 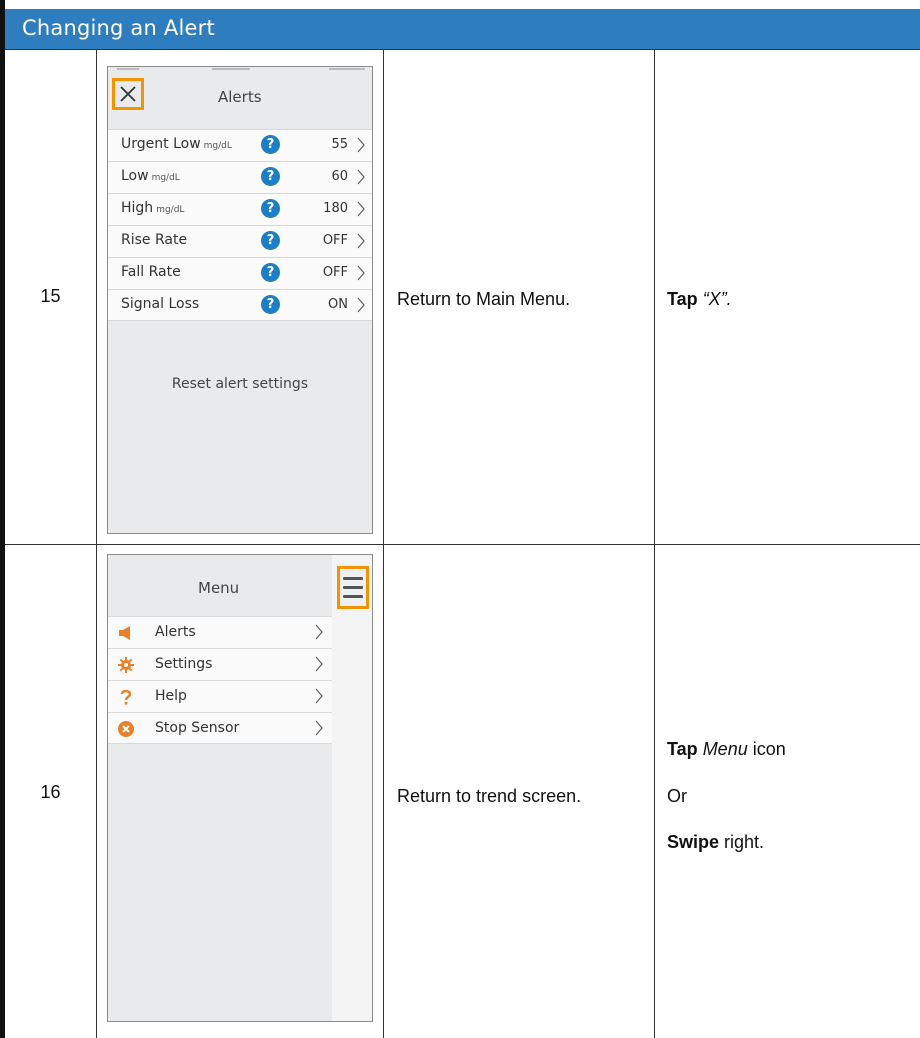 I want to click on menu-item-stop-sensor: Stop Sensor, so click(x=220, y=728).